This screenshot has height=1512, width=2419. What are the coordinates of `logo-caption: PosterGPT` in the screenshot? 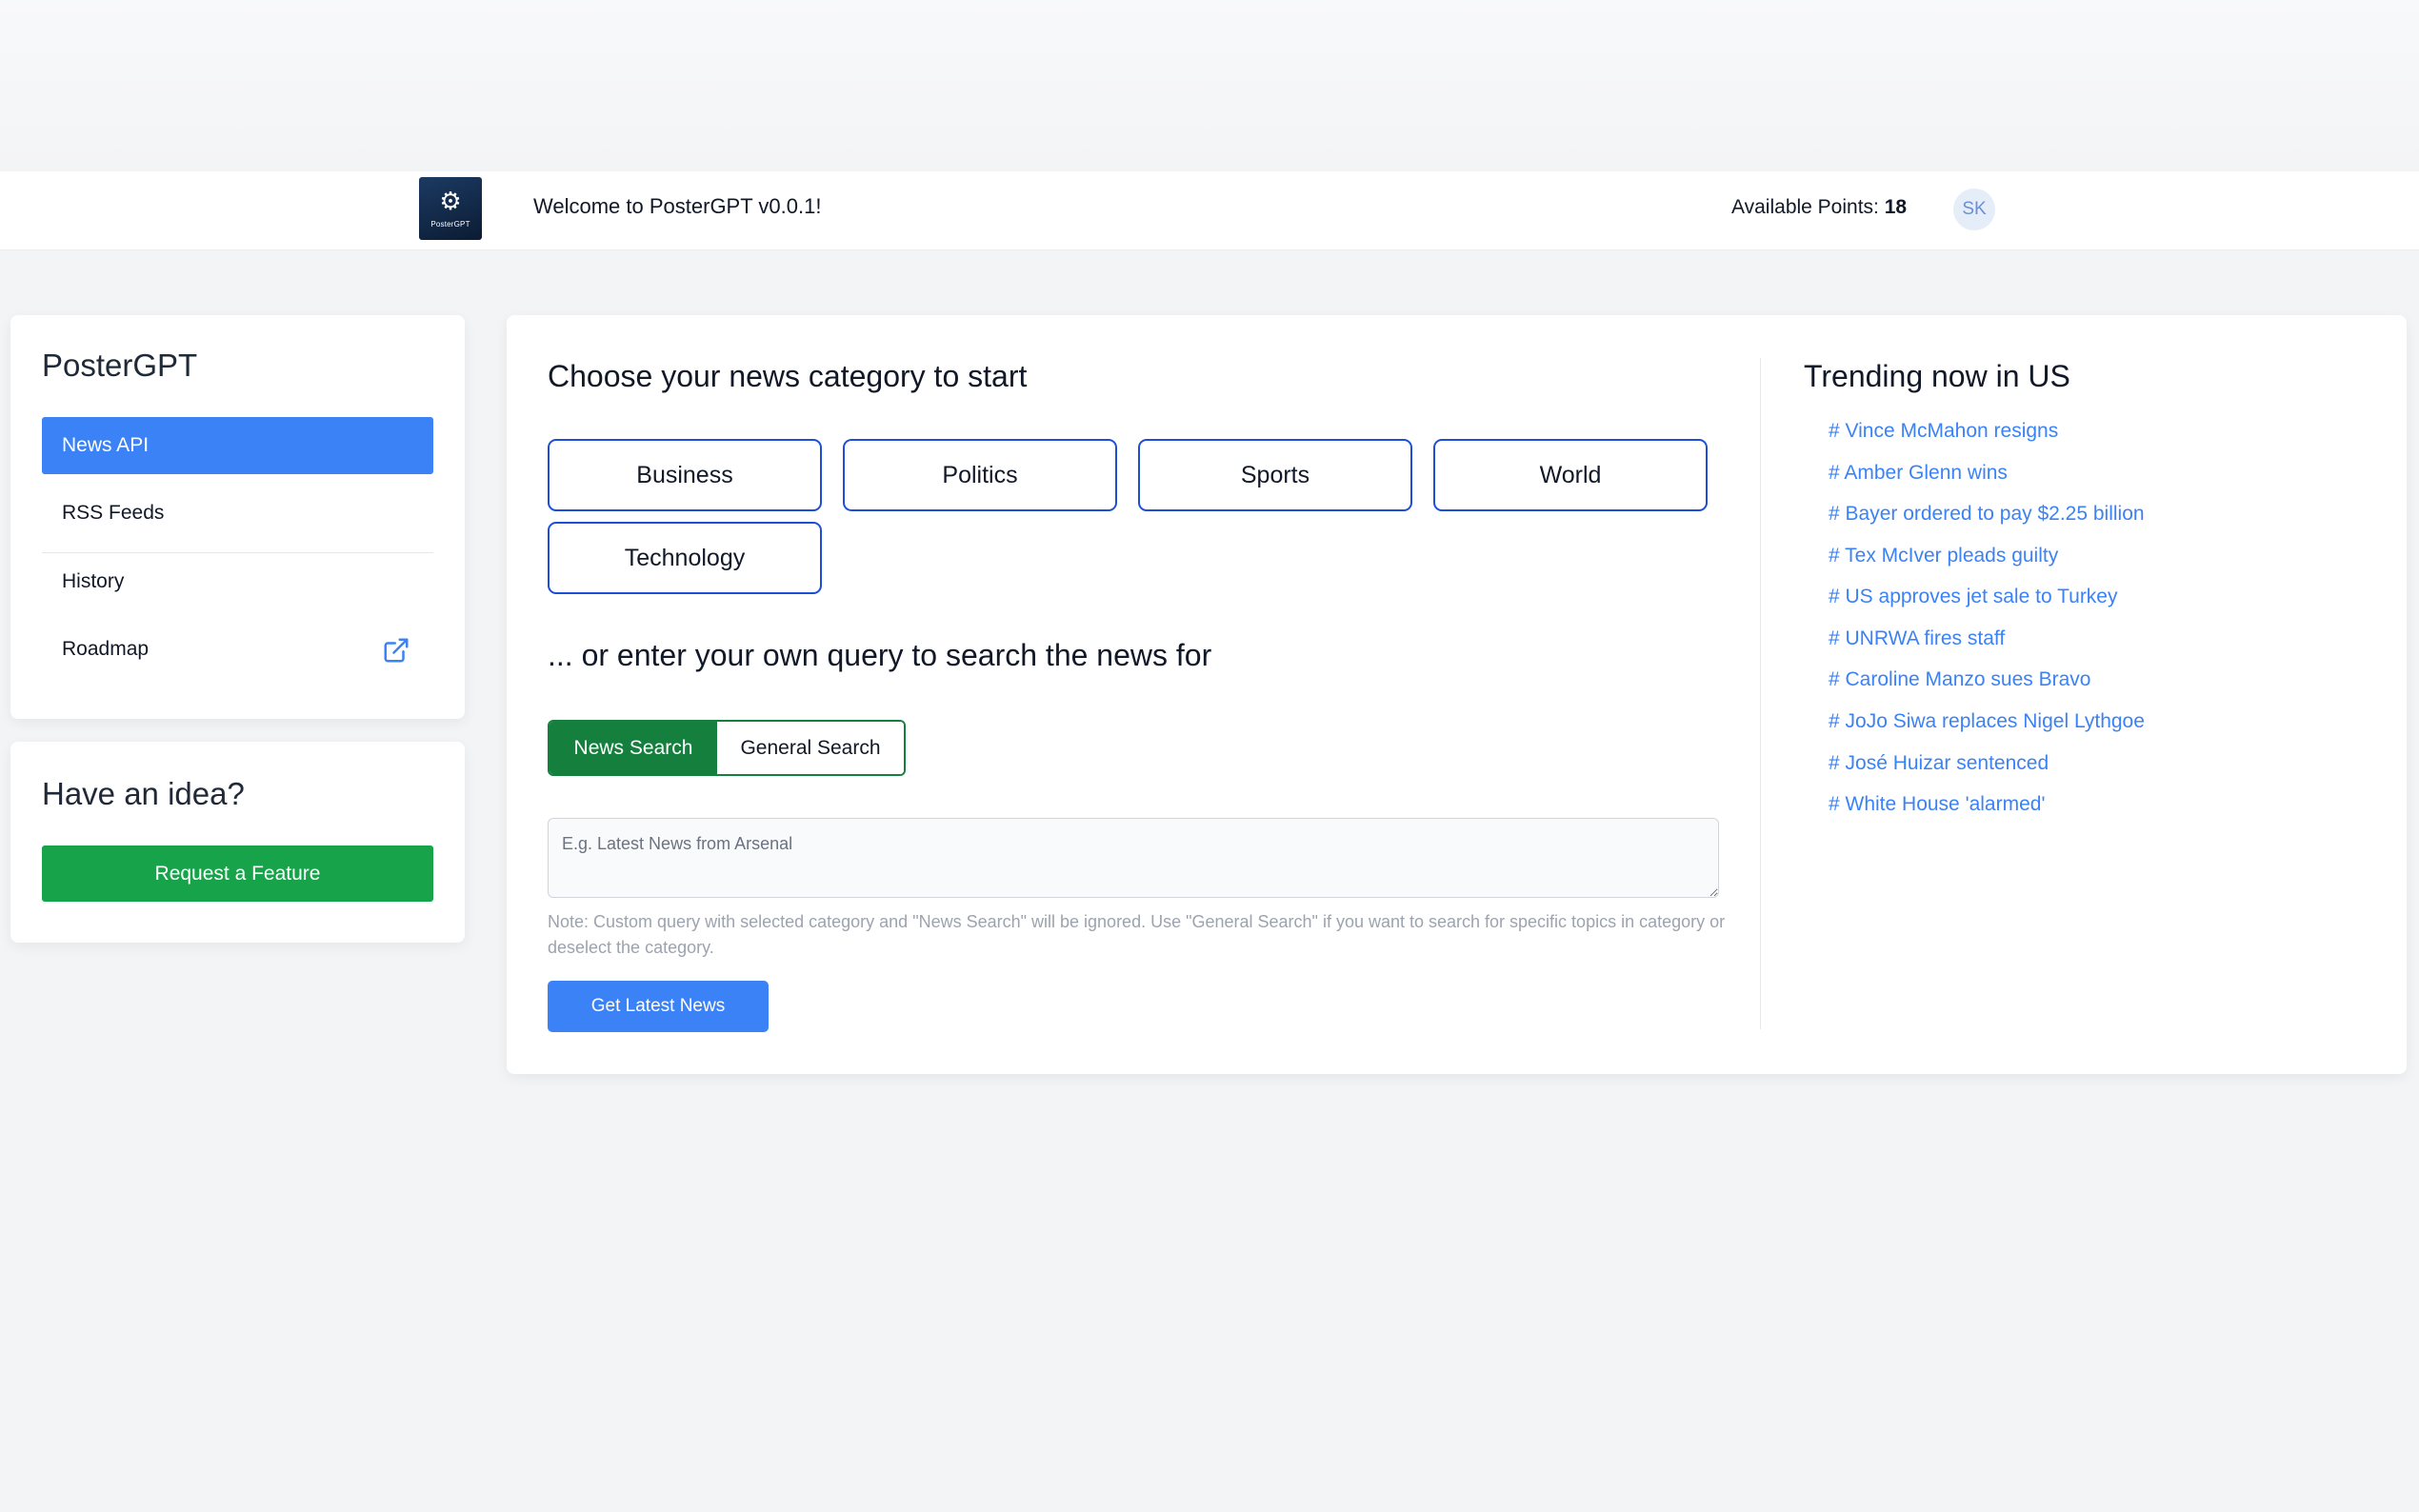 It's located at (450, 224).